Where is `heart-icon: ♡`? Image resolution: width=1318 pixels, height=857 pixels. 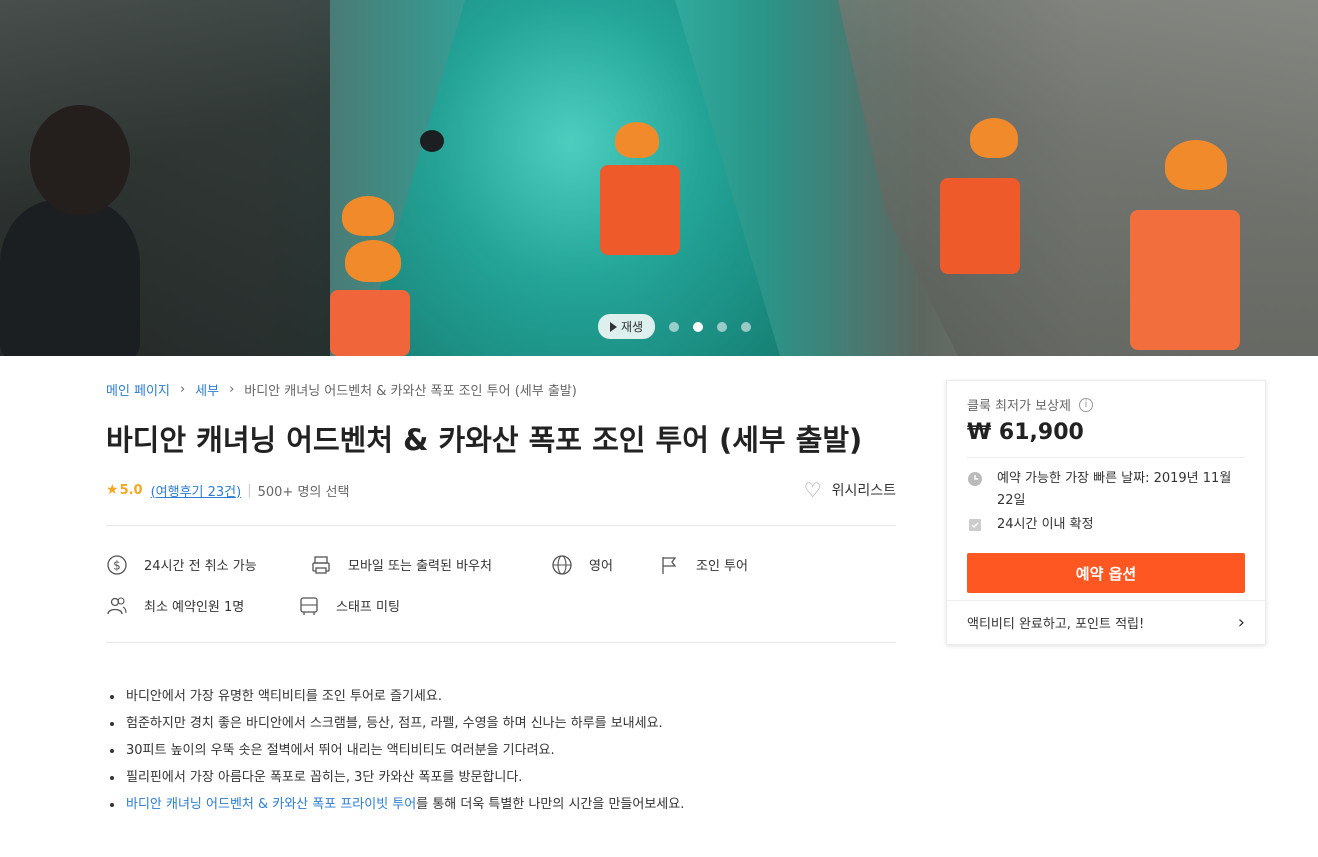
heart-icon: ♡ is located at coordinates (812, 490).